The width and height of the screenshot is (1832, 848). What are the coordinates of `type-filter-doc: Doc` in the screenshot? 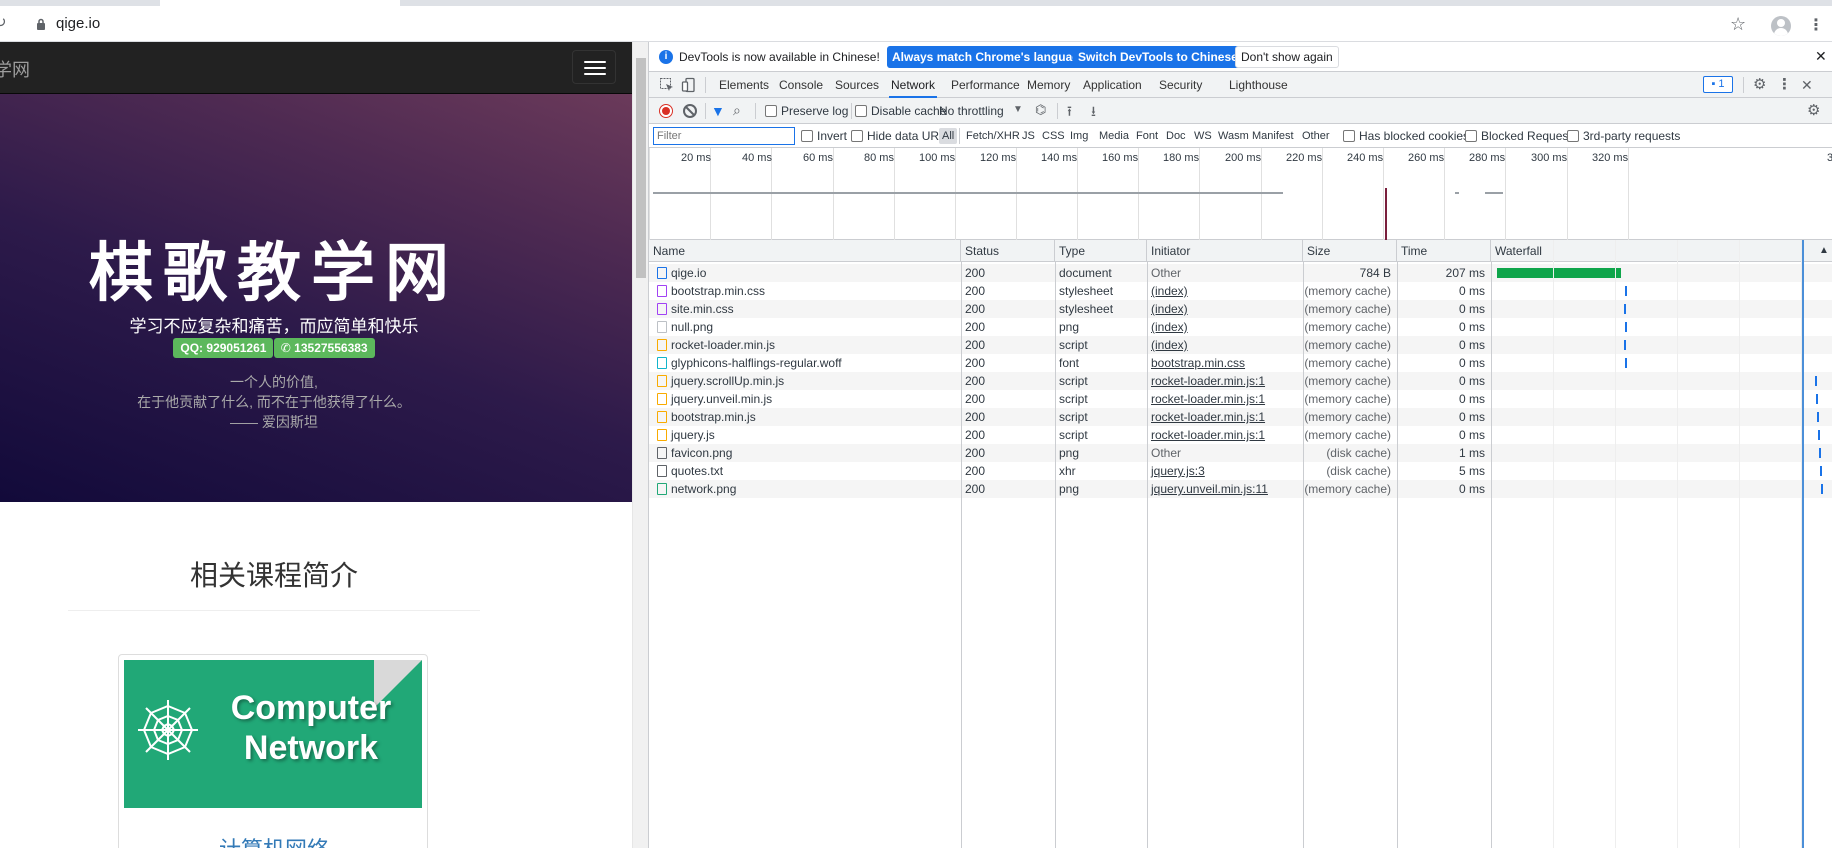 It's located at (1176, 136).